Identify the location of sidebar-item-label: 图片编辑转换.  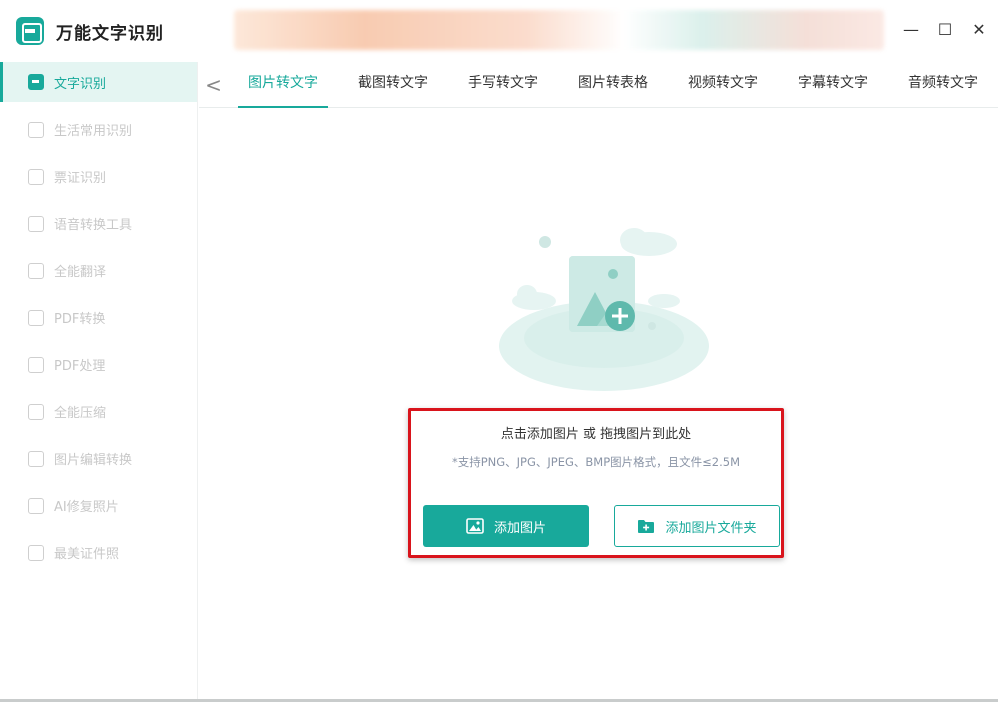
(93, 460).